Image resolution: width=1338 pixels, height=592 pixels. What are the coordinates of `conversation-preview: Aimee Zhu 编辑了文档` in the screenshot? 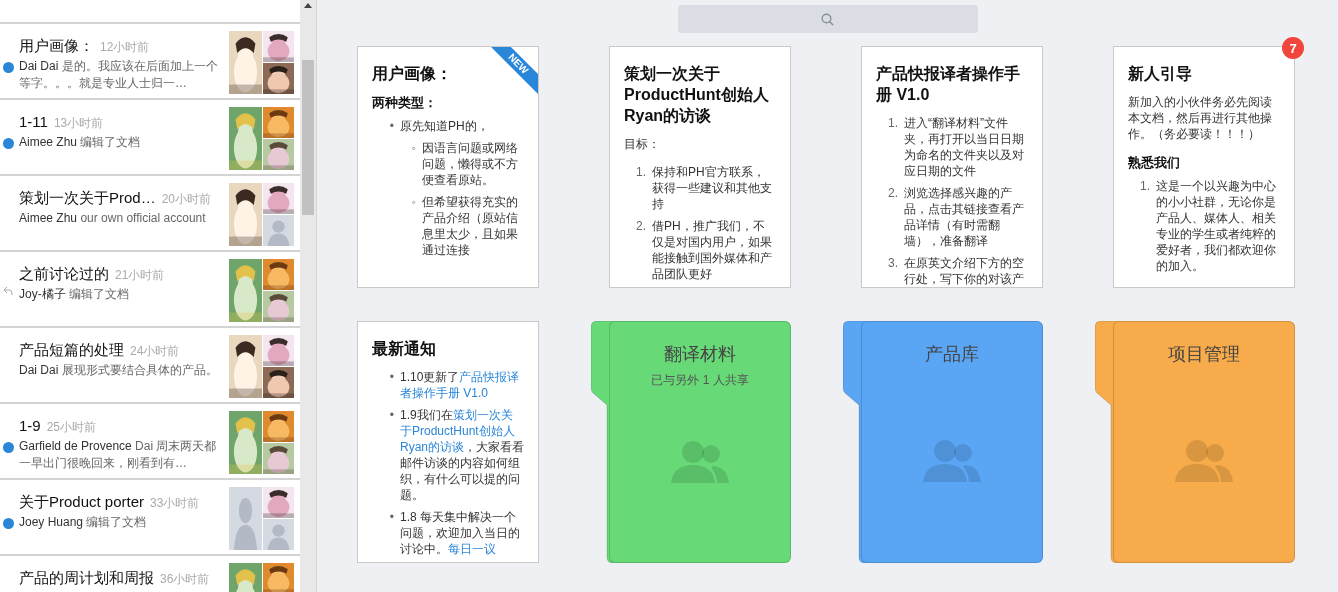 It's located at (80, 142).